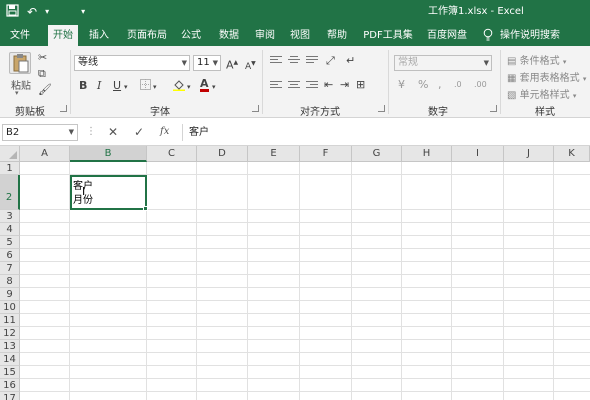  I want to click on select-all-button, so click(10, 154).